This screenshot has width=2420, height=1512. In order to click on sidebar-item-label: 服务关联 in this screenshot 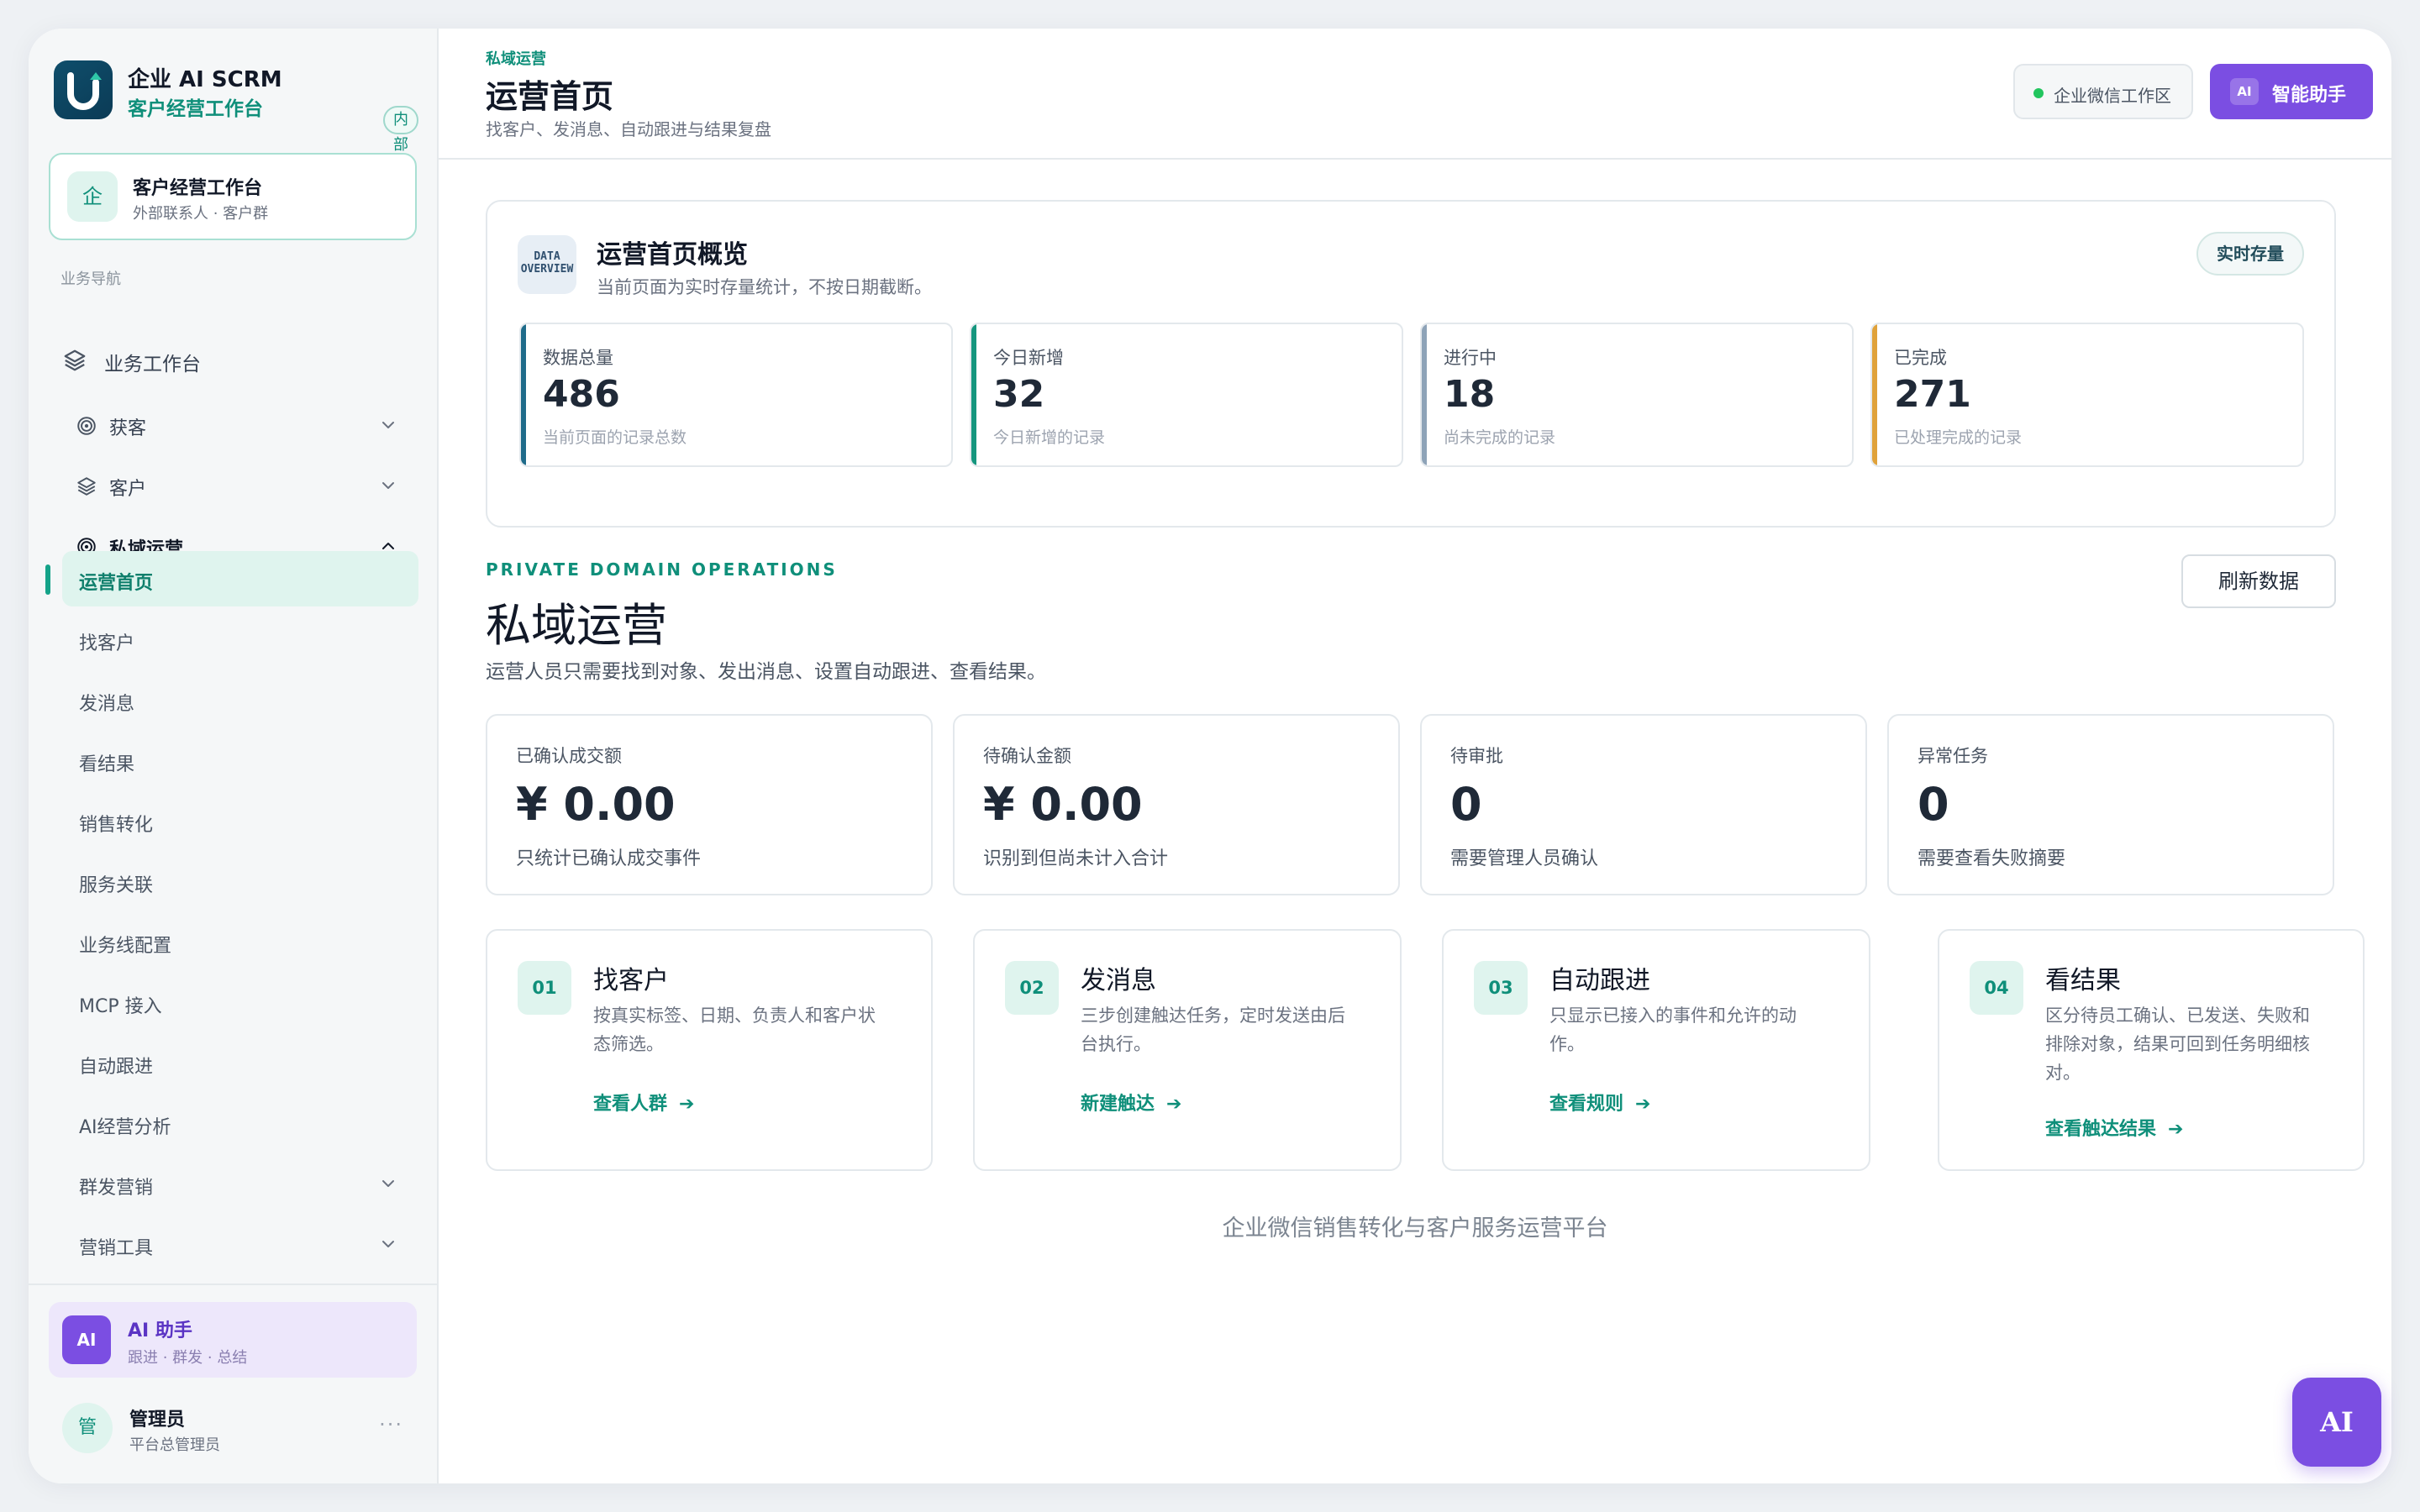, I will do `click(116, 885)`.